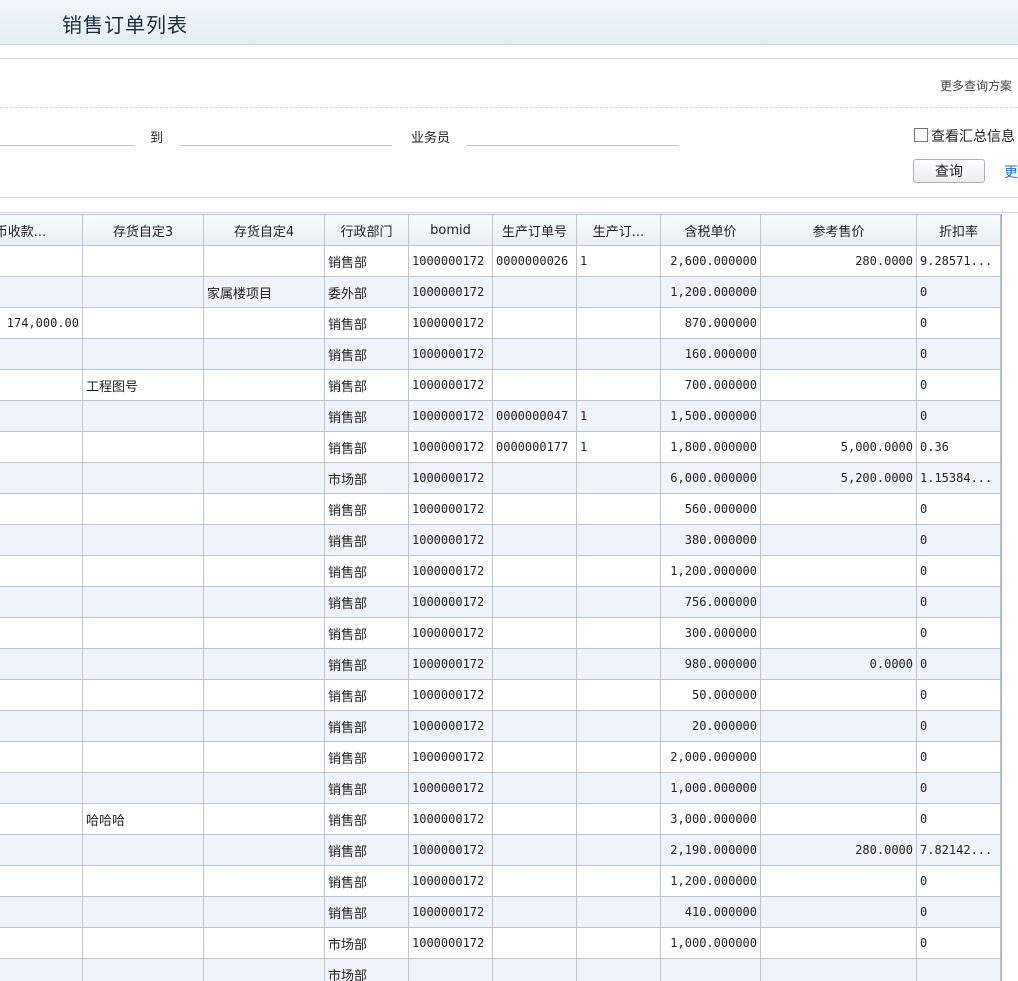  I want to click on table-row: 销售部 1000000172 20.000000 0, so click(500, 726).